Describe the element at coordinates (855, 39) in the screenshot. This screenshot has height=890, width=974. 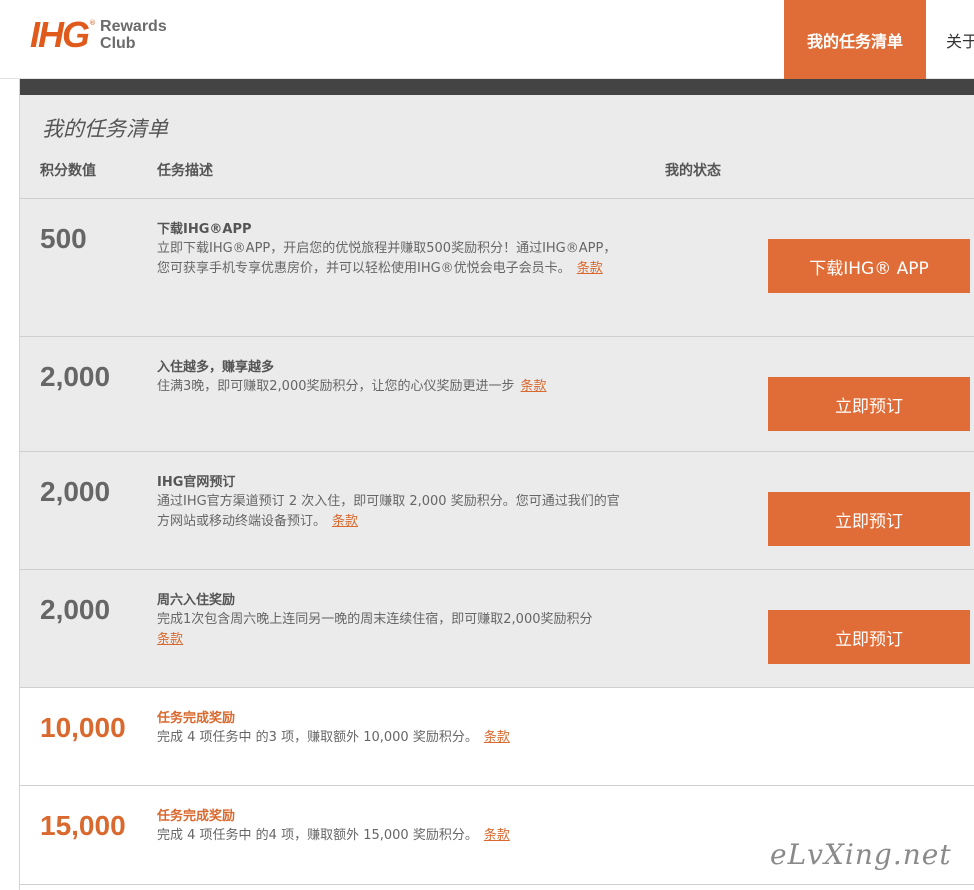
I see `nav-my-tasks: 我的任务清单` at that location.